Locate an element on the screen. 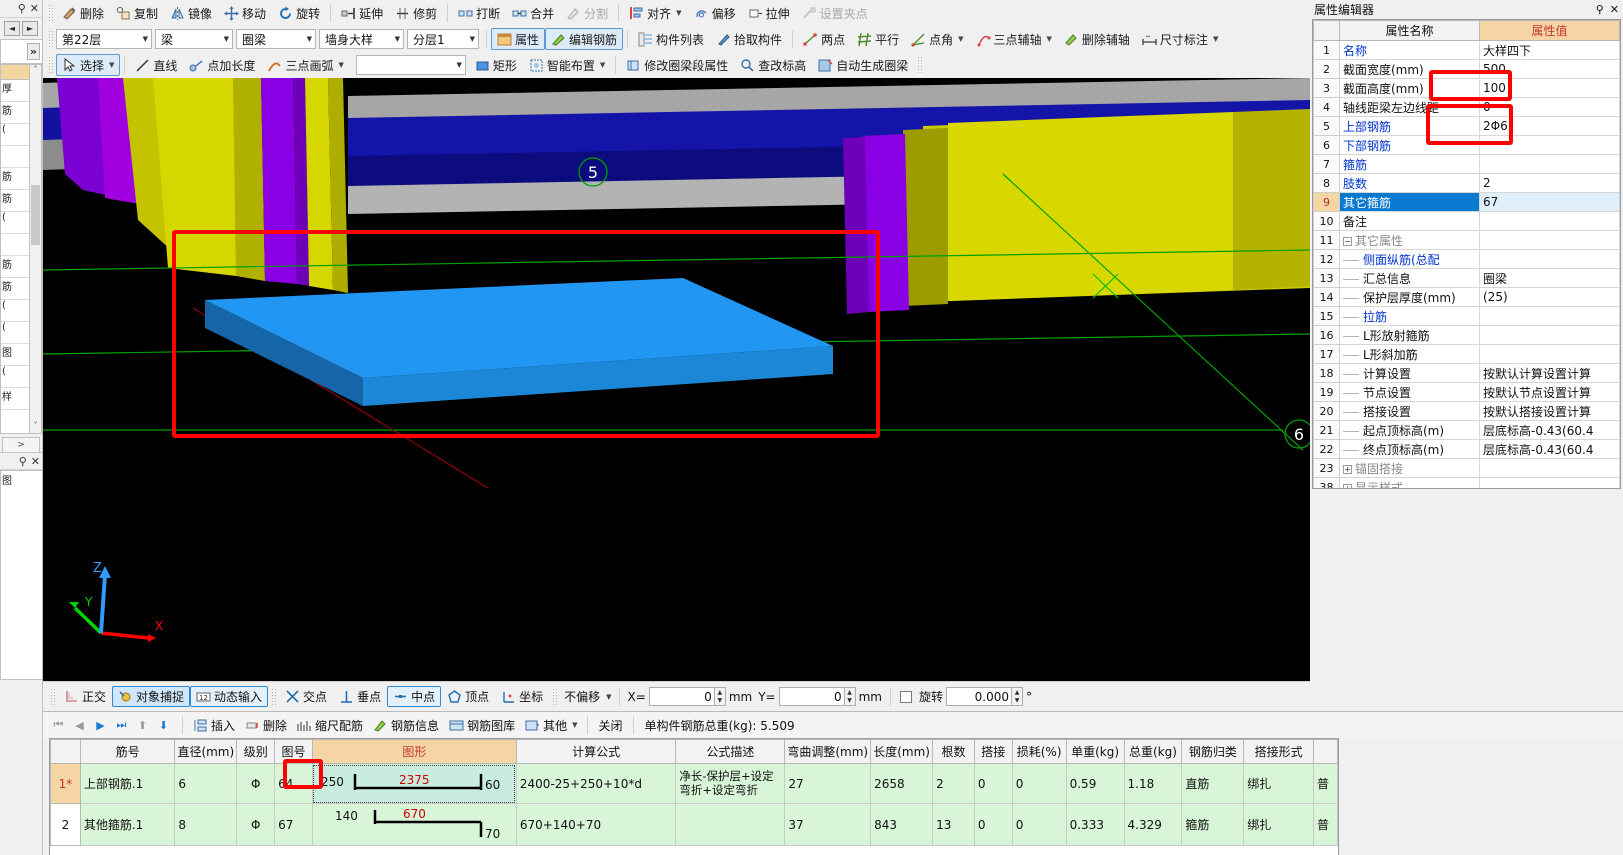 The image size is (1623, 855). property-row: 5 上部钢筋 2Φ6 is located at coordinates (1466, 126).